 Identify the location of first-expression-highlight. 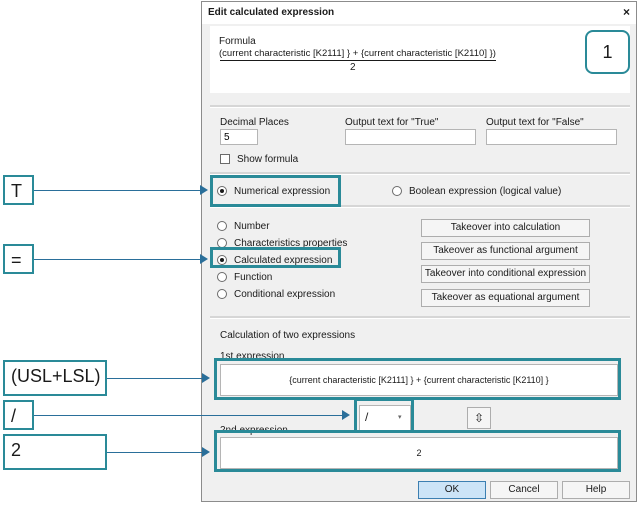
(417, 379).